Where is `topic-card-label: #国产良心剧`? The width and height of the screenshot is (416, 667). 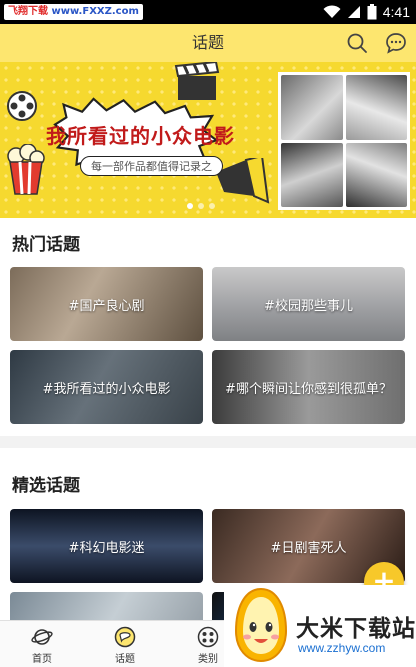 topic-card-label: #国产良心剧 is located at coordinates (106, 306).